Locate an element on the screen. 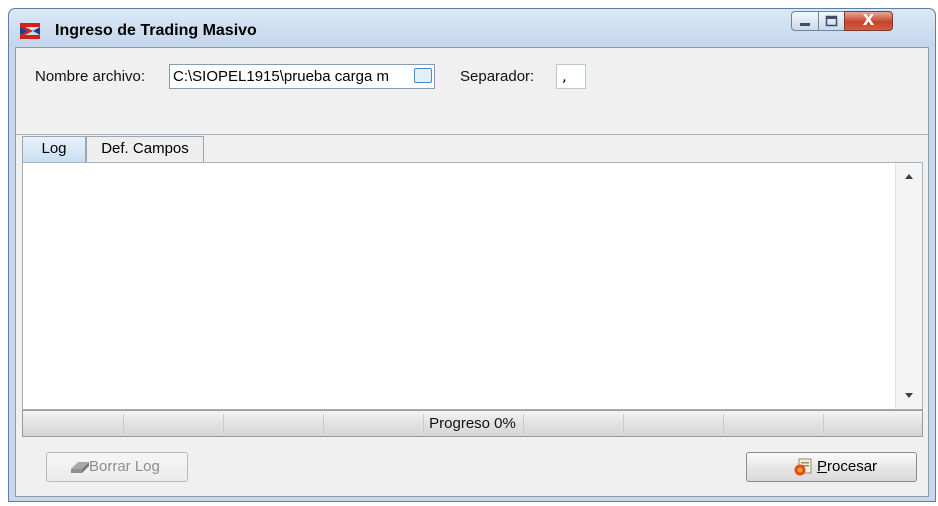 This screenshot has height=506, width=938. separator-label: Separador: is located at coordinates (497, 76).